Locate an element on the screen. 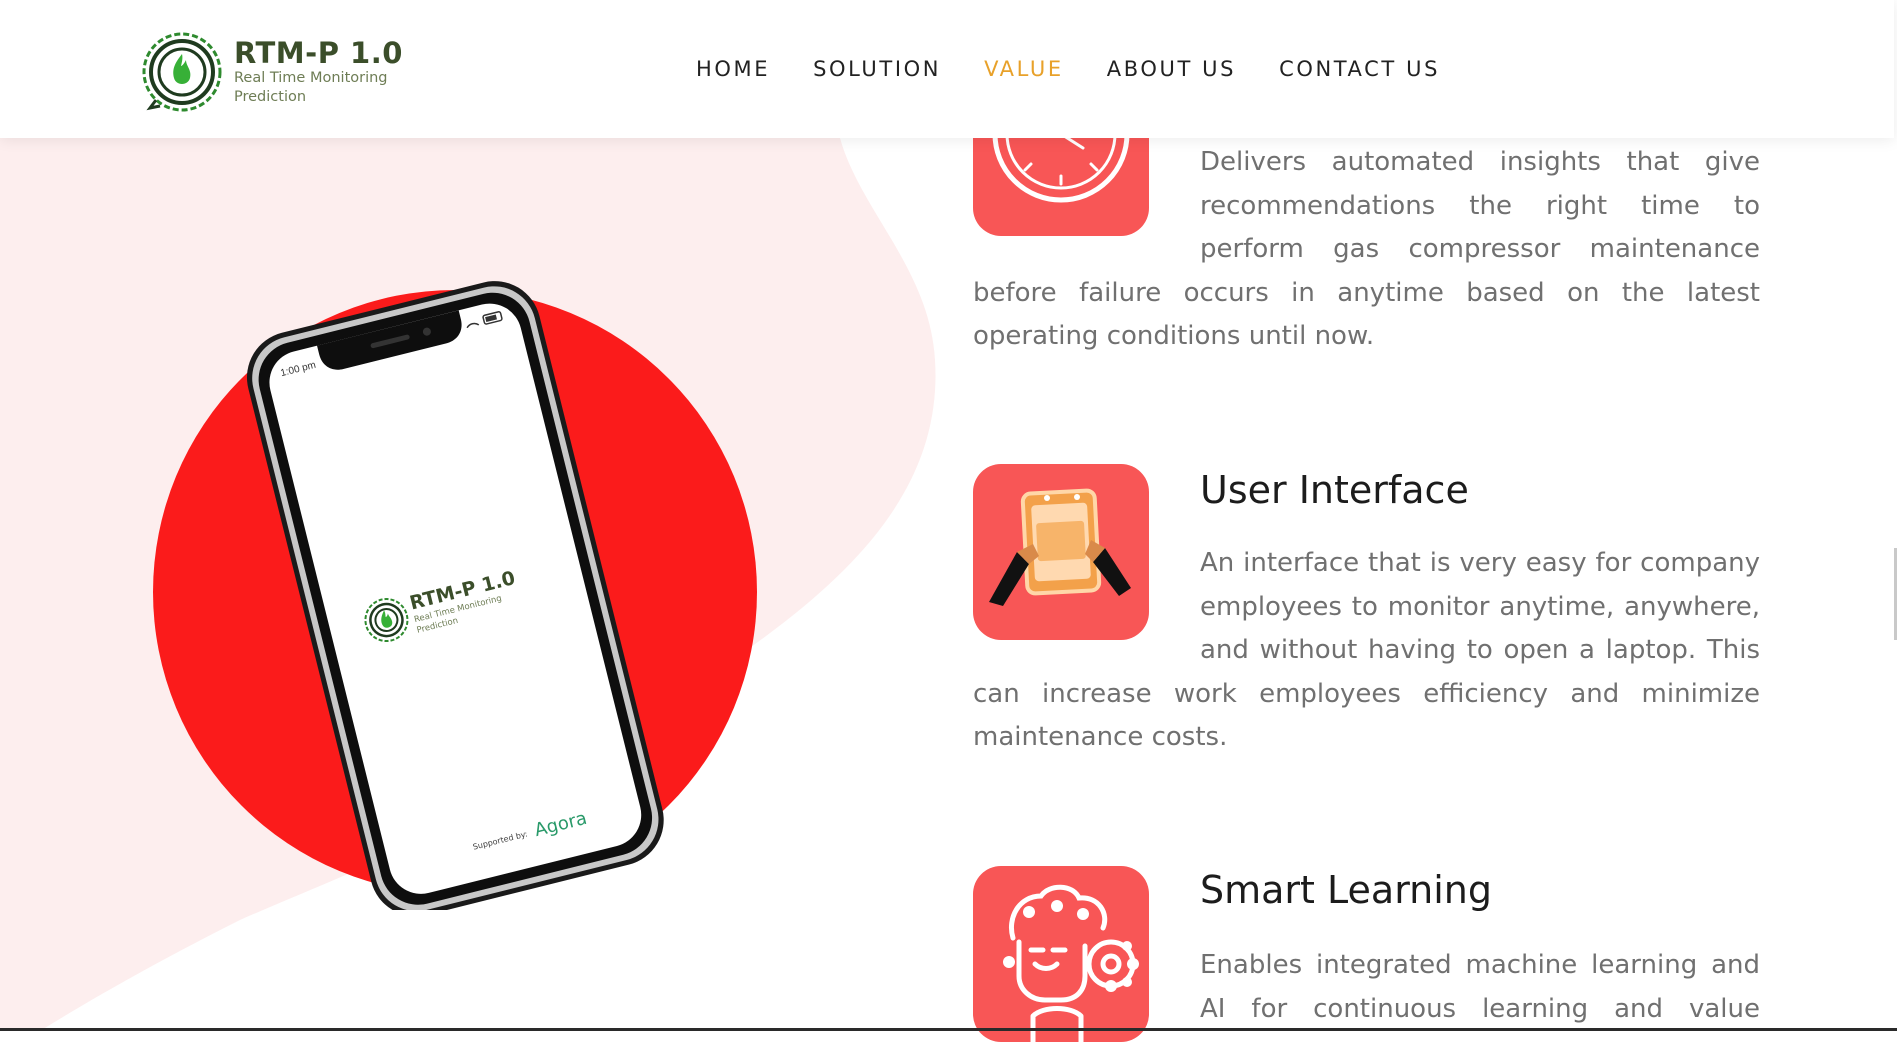 This screenshot has height=1042, width=1897. feature-3-desc-line2: AI for continuous learning and value is located at coordinates (1480, 1009).